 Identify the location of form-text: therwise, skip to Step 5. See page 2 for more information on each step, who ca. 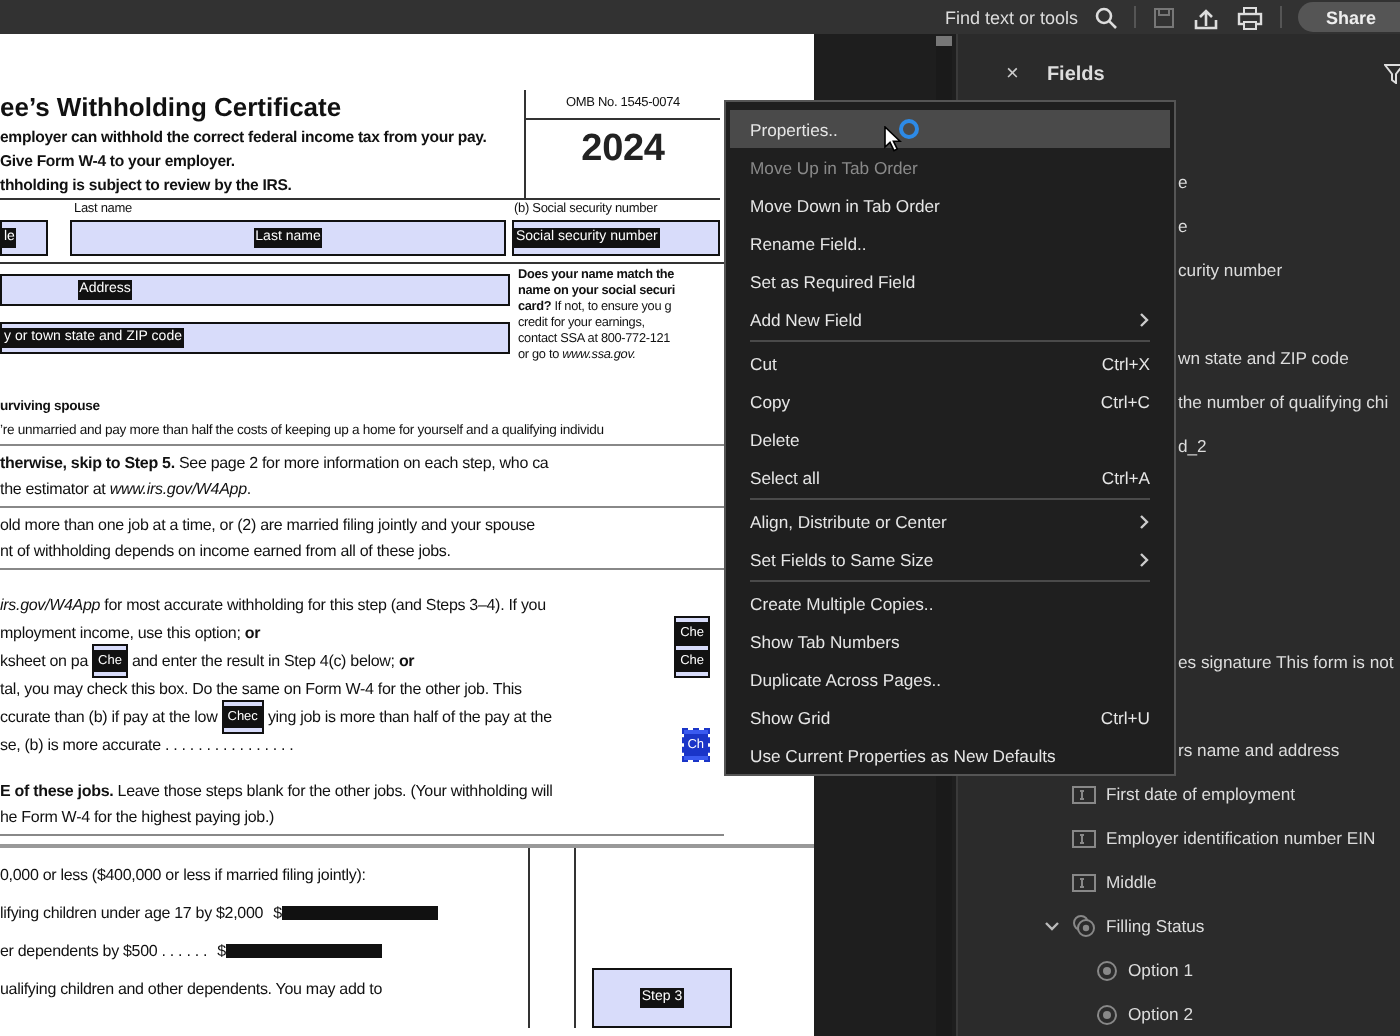
(275, 464).